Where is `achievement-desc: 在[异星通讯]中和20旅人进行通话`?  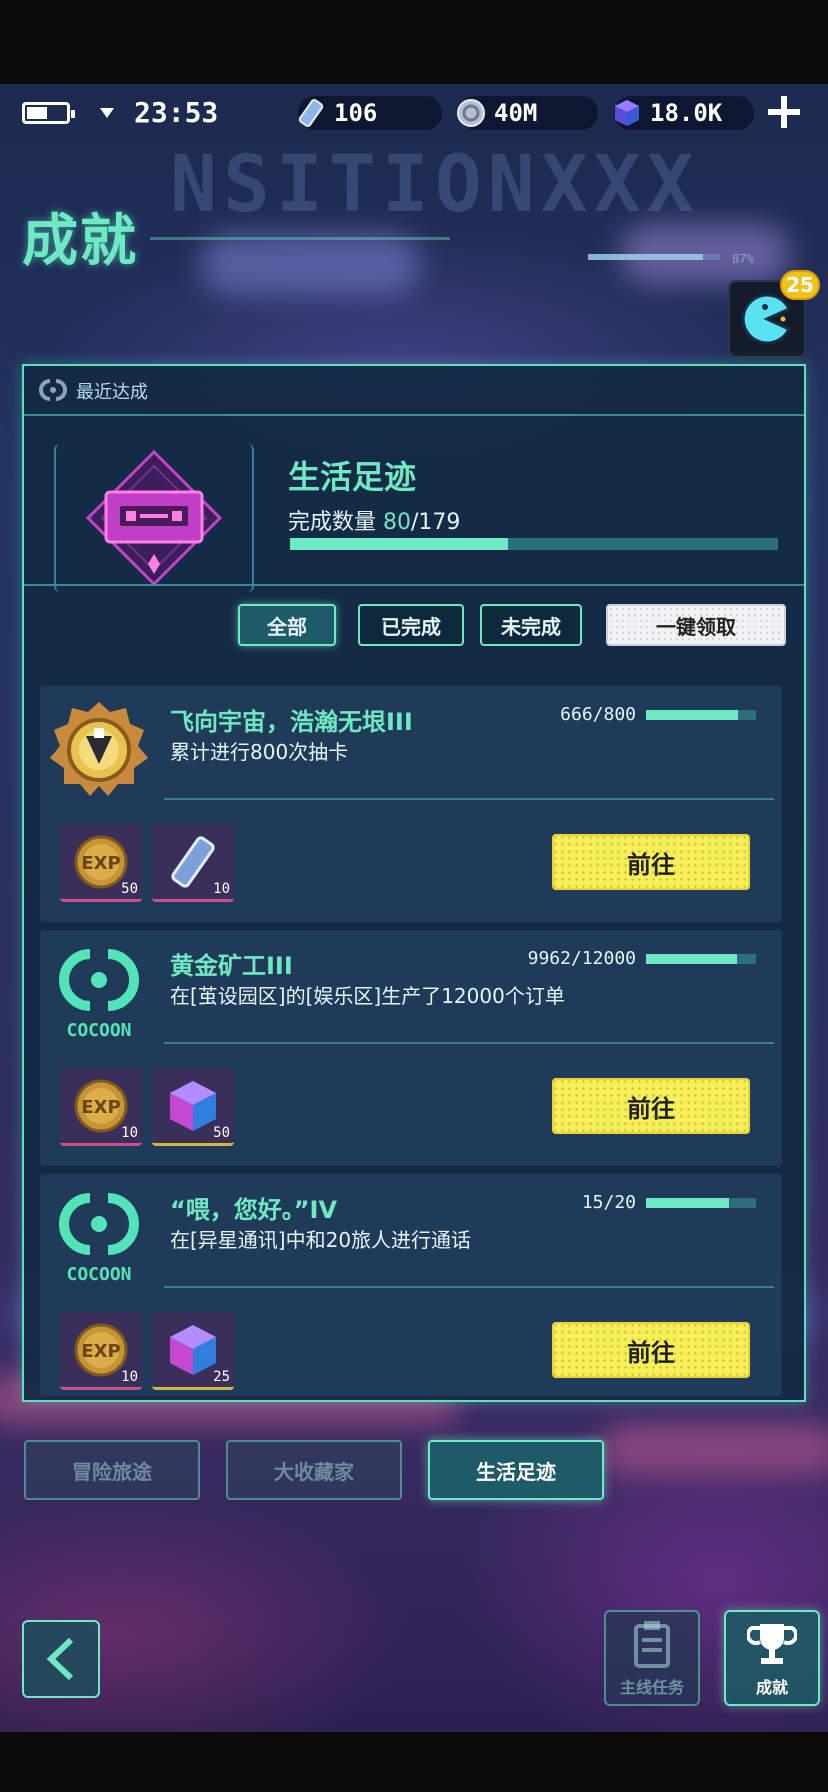 achievement-desc: 在[异星通讯]中和20旅人进行通话 is located at coordinates (321, 1240).